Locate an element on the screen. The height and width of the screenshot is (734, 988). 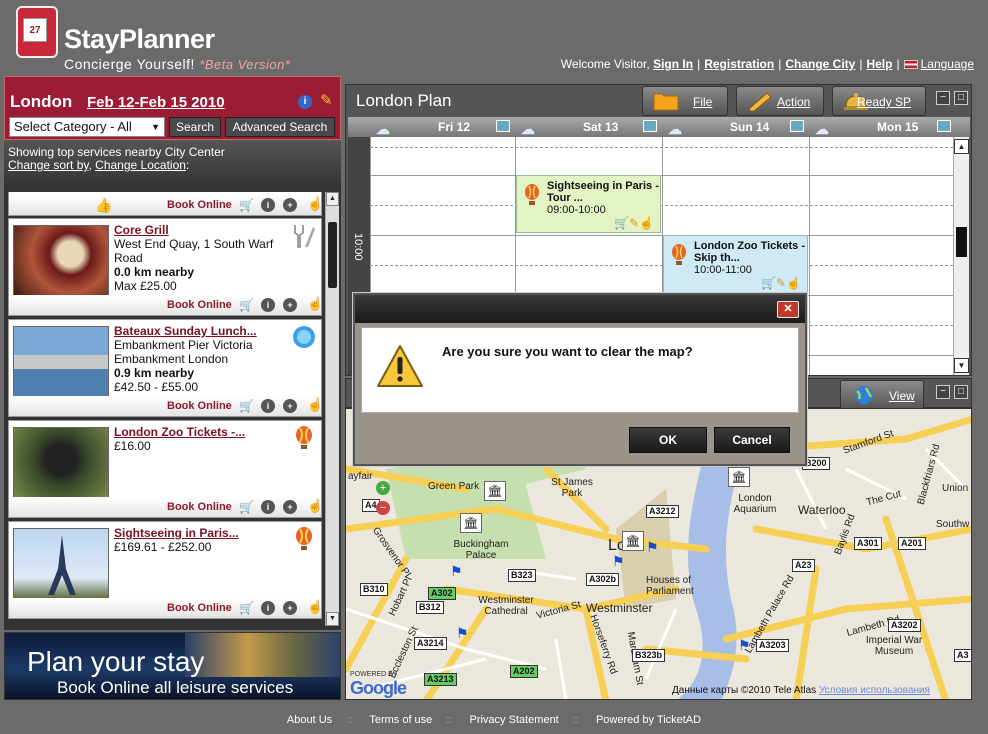
terms-link: Условия использования is located at coordinates (874, 690).